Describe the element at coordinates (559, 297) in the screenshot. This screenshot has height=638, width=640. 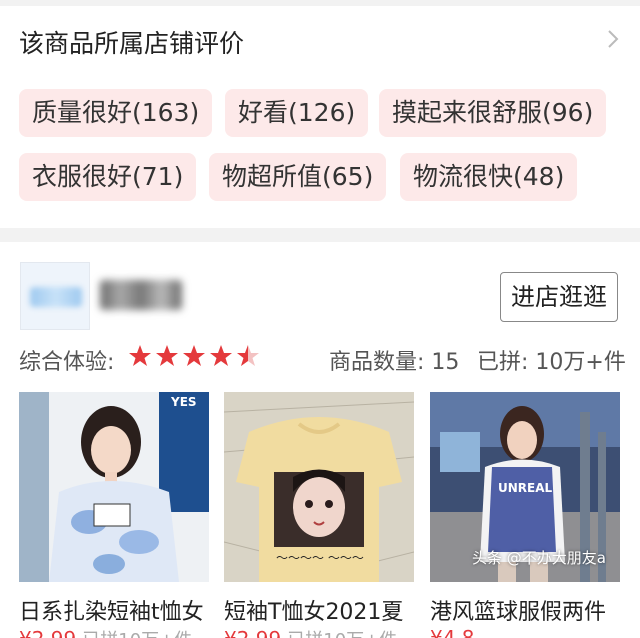
I see `visit-store-button: 进店逛逛` at that location.